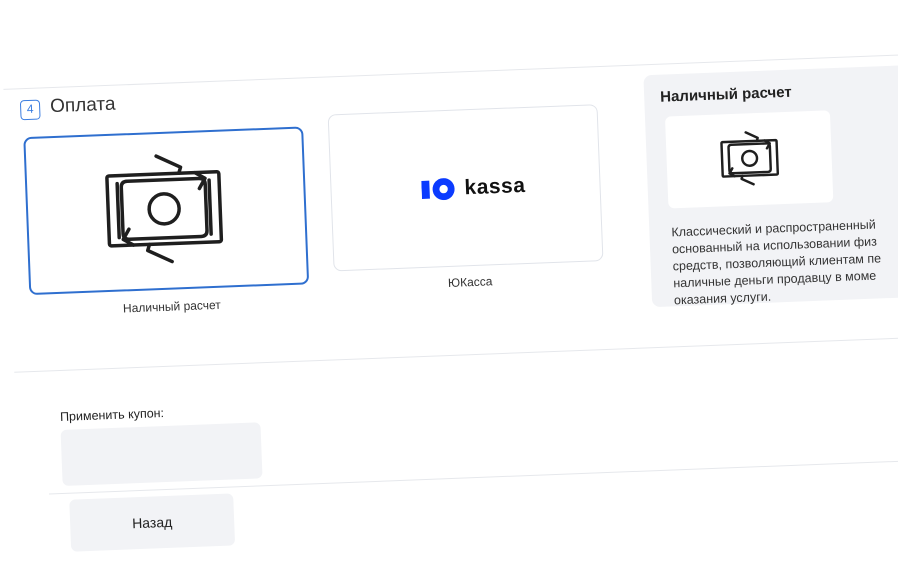 This screenshot has height=567, width=898. I want to click on payment-option-label: ЮКасса, so click(470, 282).